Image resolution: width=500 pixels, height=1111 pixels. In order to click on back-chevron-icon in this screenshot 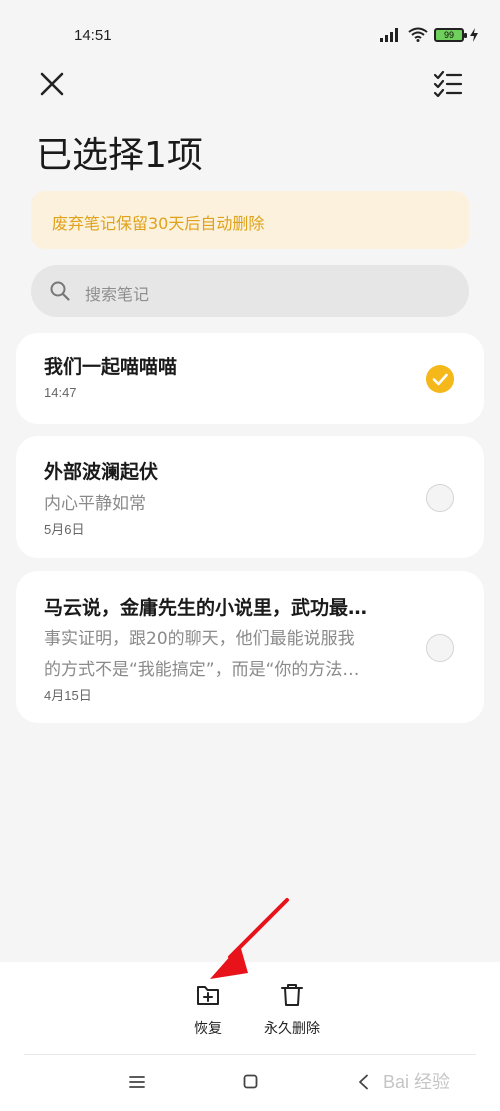, I will do `click(363, 1082)`.